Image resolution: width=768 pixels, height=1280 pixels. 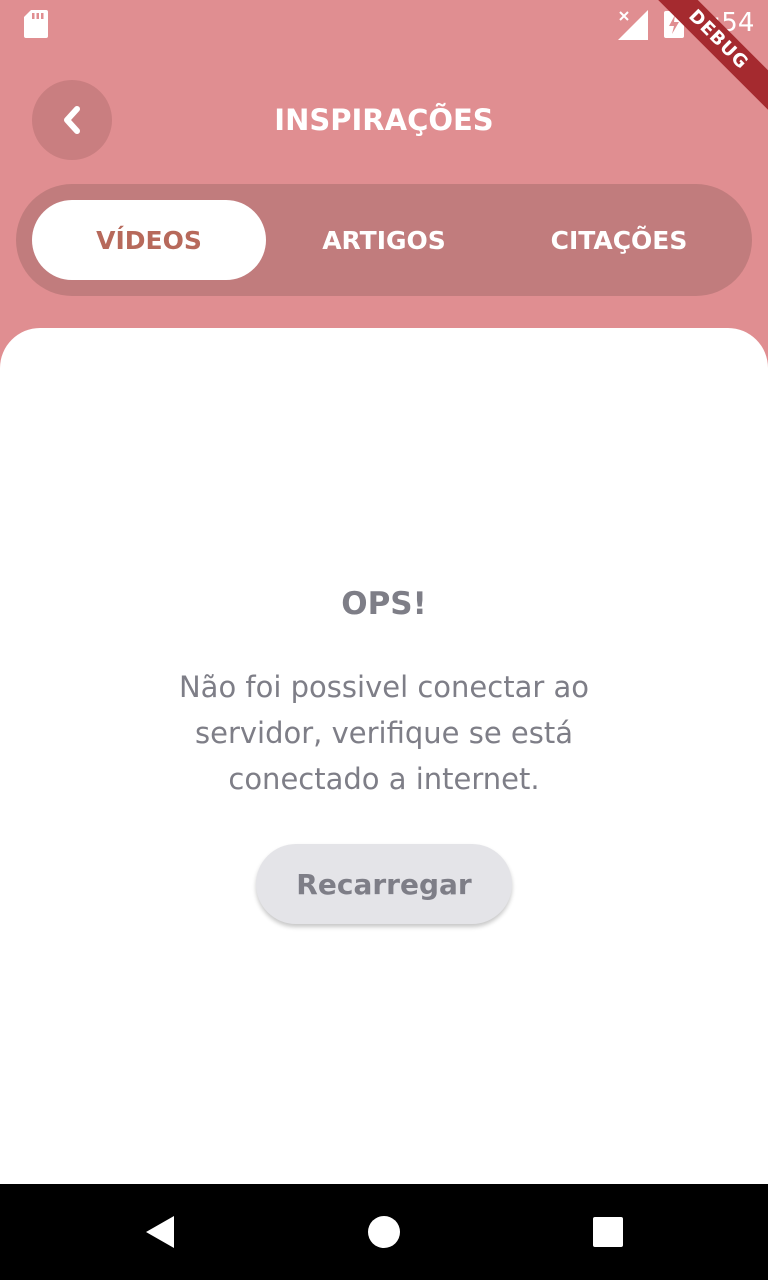 What do you see at coordinates (36, 24) in the screenshot?
I see `sd-card-icon` at bounding box center [36, 24].